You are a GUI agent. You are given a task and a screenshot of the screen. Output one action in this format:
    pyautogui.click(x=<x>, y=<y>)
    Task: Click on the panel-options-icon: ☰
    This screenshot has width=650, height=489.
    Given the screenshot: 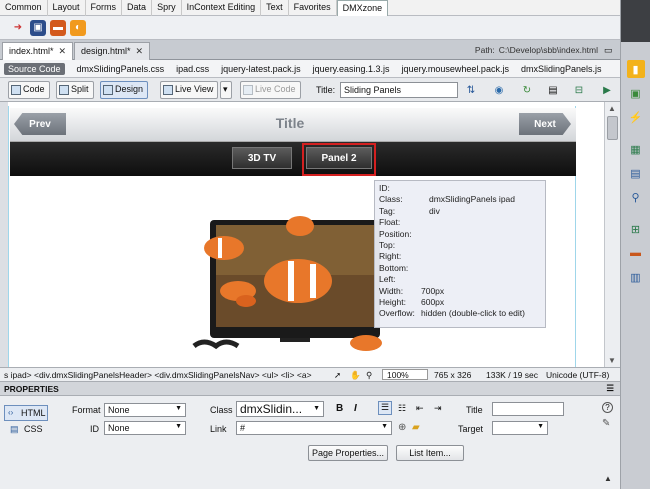 What is the action you would take?
    pyautogui.click(x=610, y=388)
    